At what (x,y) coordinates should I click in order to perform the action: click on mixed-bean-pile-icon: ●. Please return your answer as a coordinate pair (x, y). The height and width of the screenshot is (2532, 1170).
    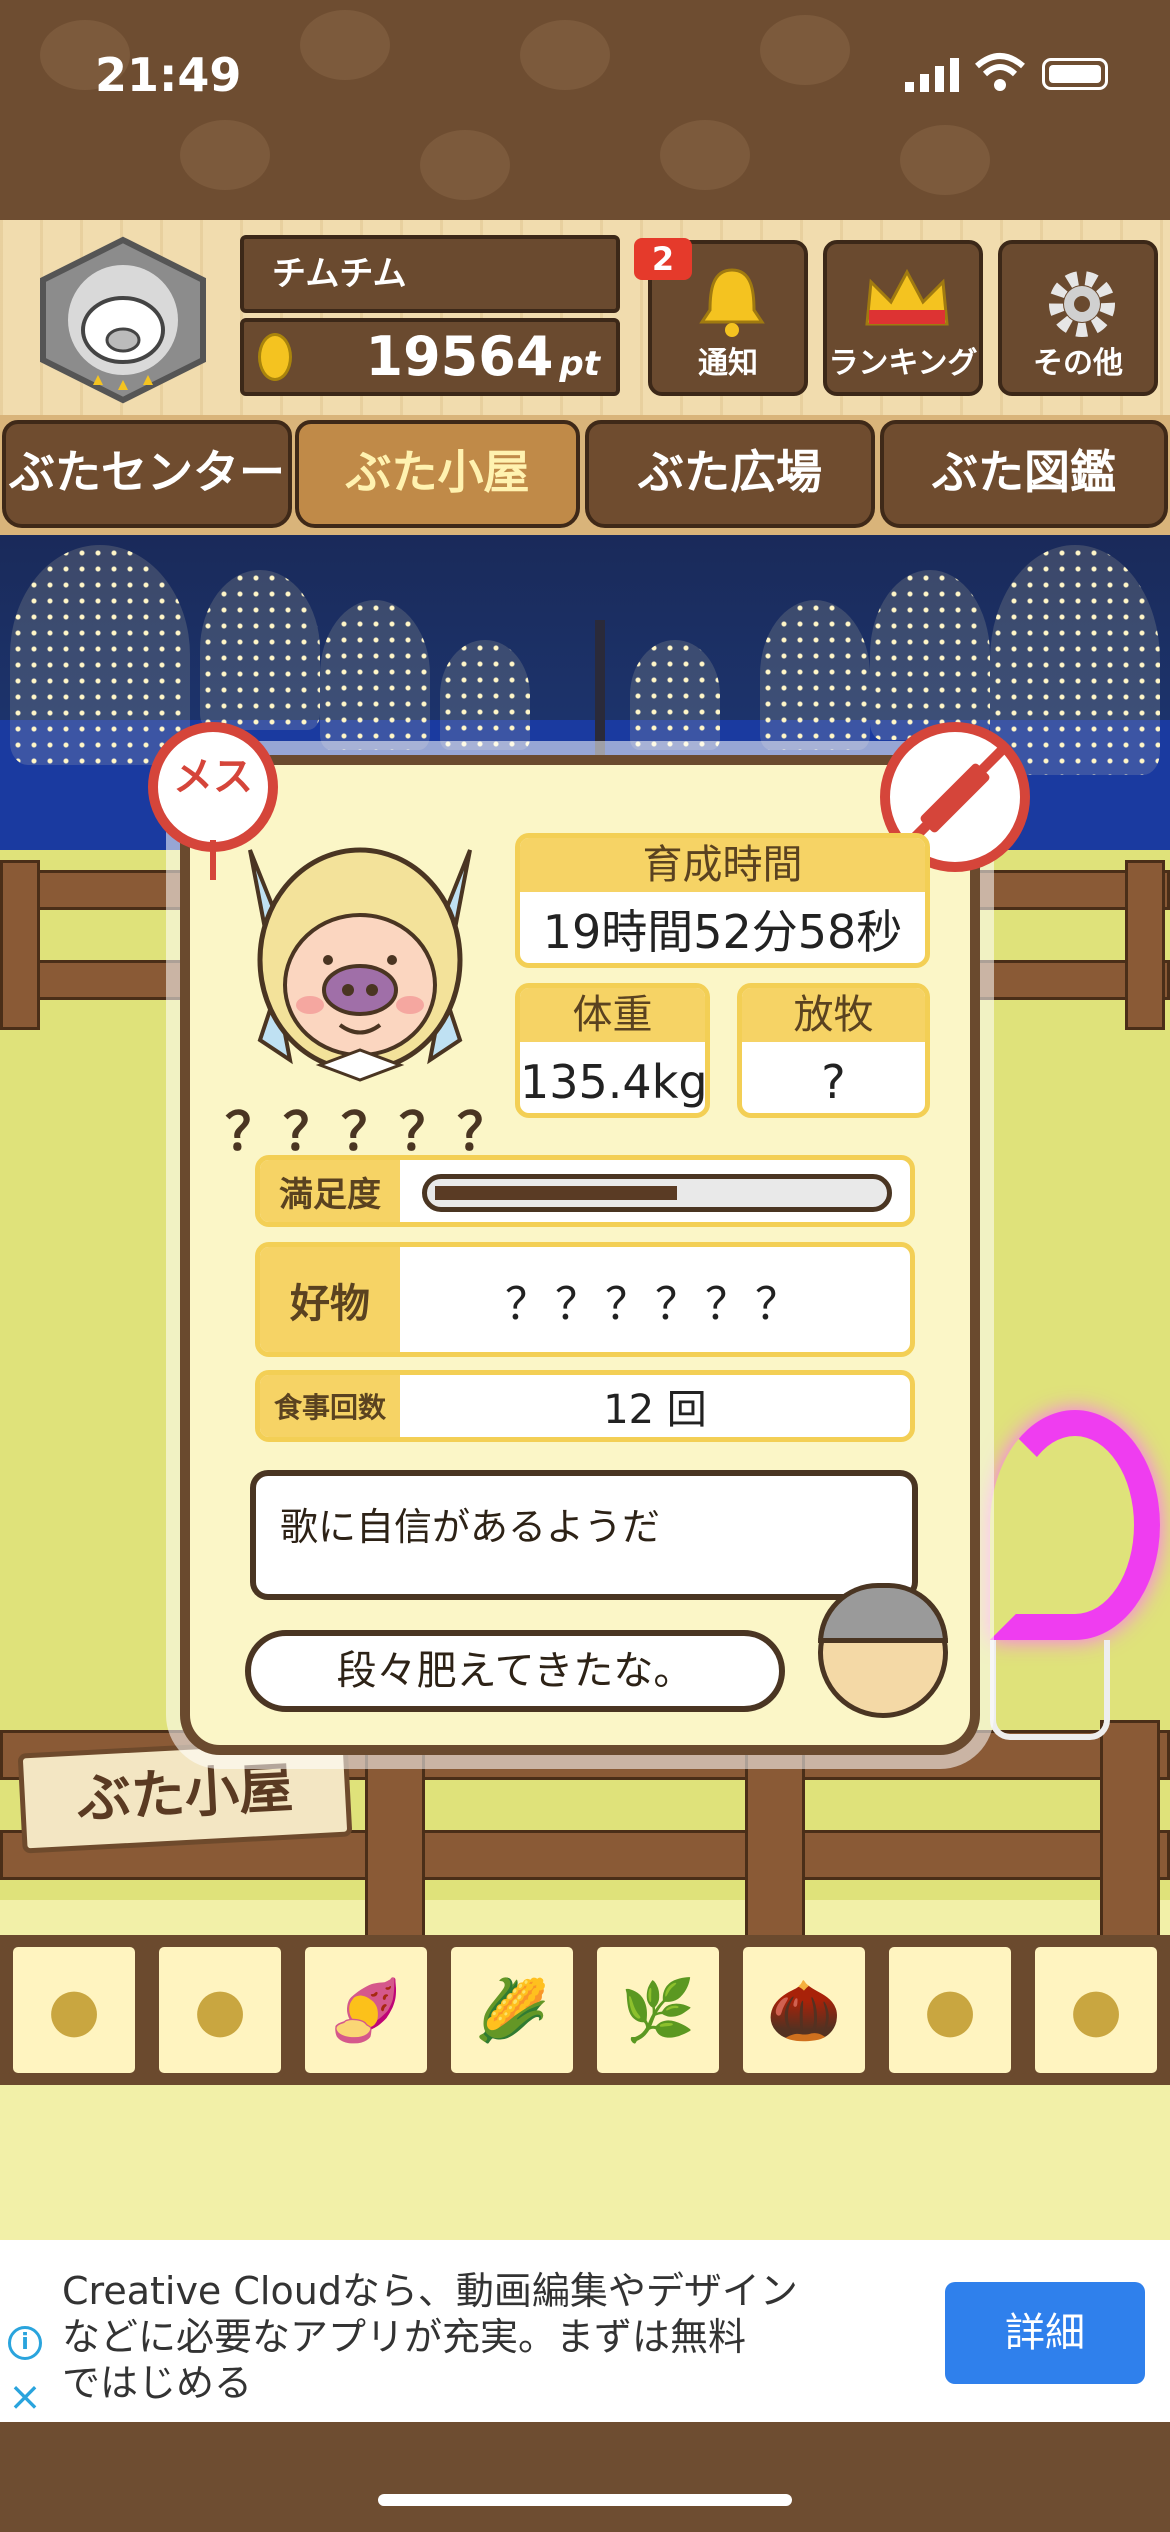
    Looking at the image, I should click on (220, 2010).